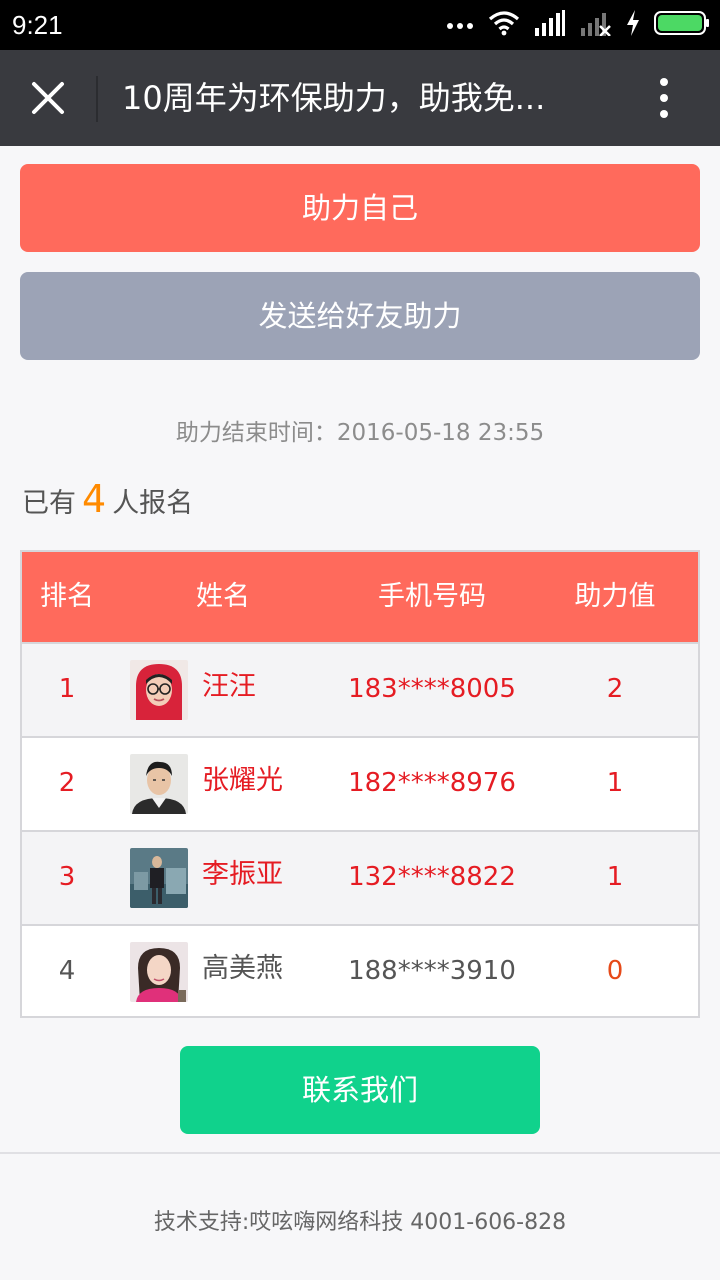  What do you see at coordinates (432, 971) in the screenshot?
I see `phone-cell: 188****3910` at bounding box center [432, 971].